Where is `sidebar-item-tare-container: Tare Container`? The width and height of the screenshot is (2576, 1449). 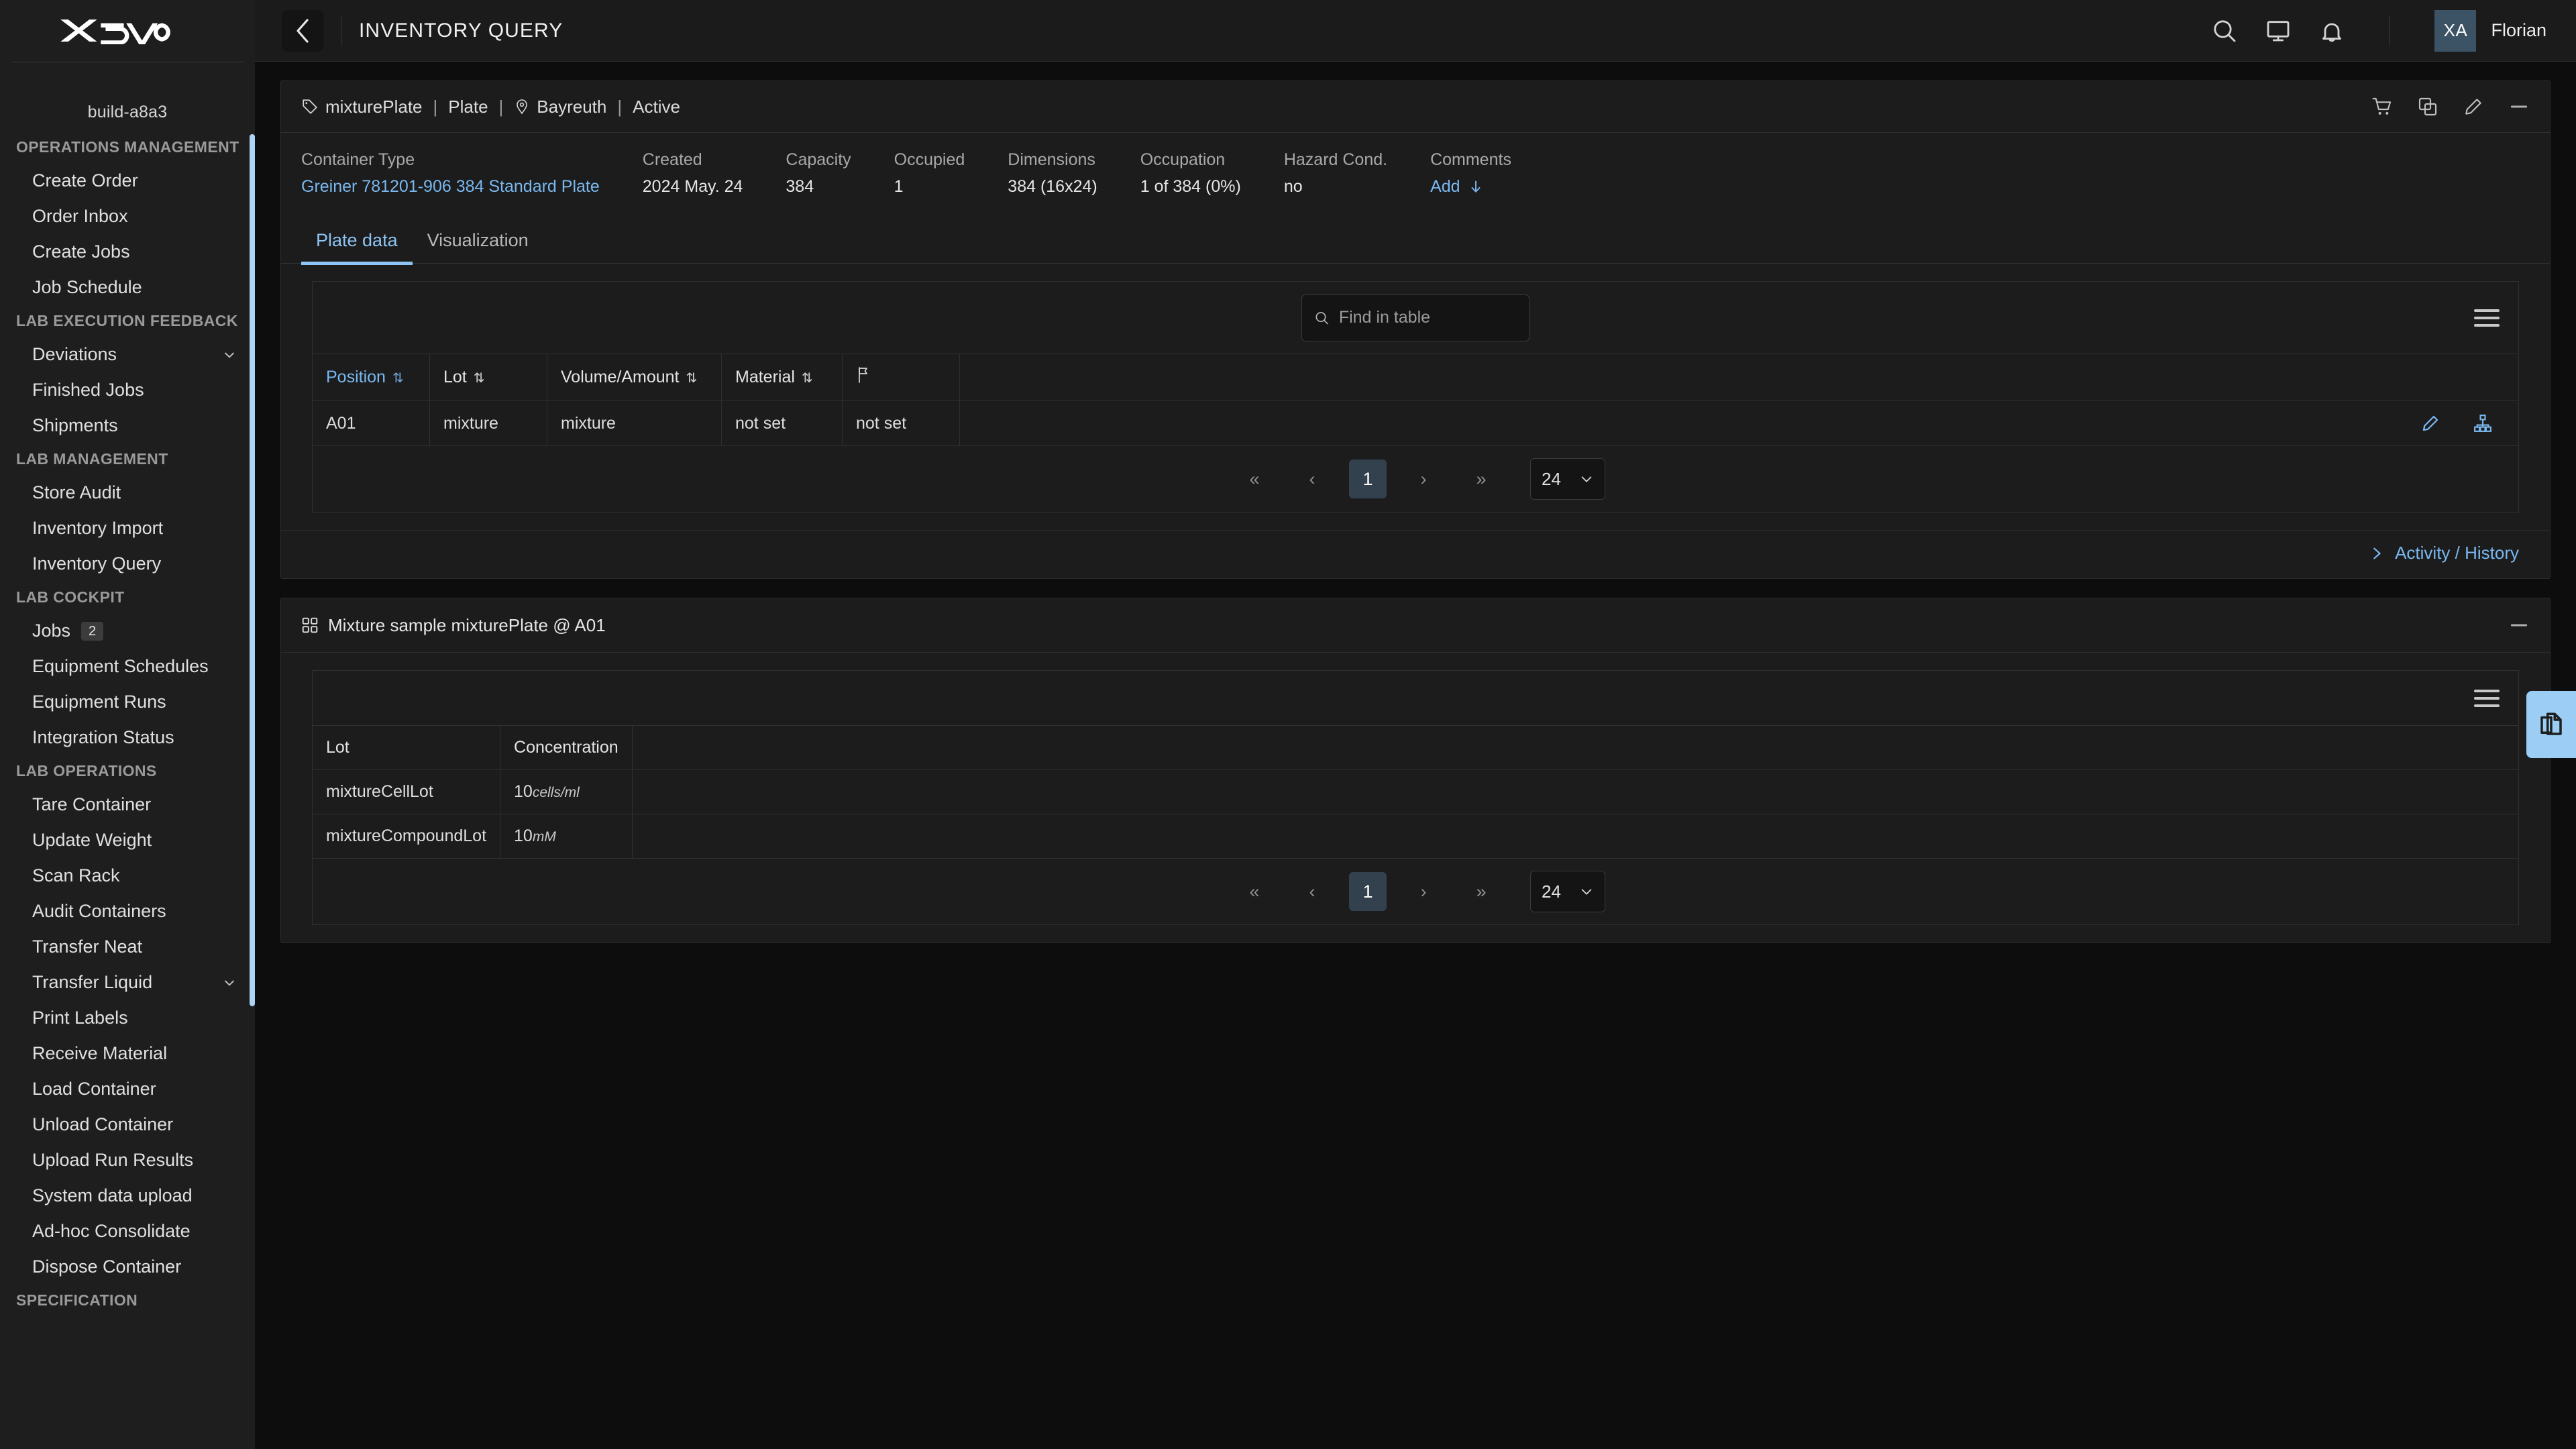 sidebar-item-tare-container: Tare Container is located at coordinates (127, 804).